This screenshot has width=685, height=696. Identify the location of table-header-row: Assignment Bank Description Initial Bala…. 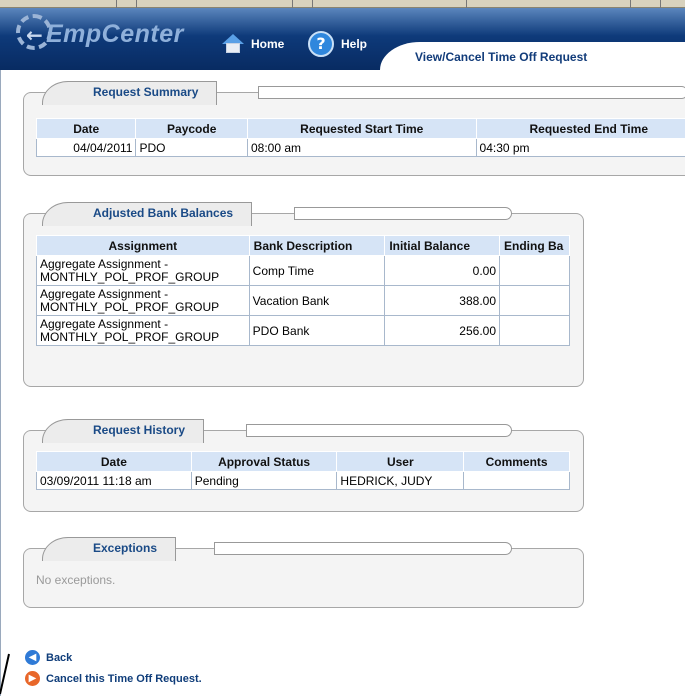
(303, 245).